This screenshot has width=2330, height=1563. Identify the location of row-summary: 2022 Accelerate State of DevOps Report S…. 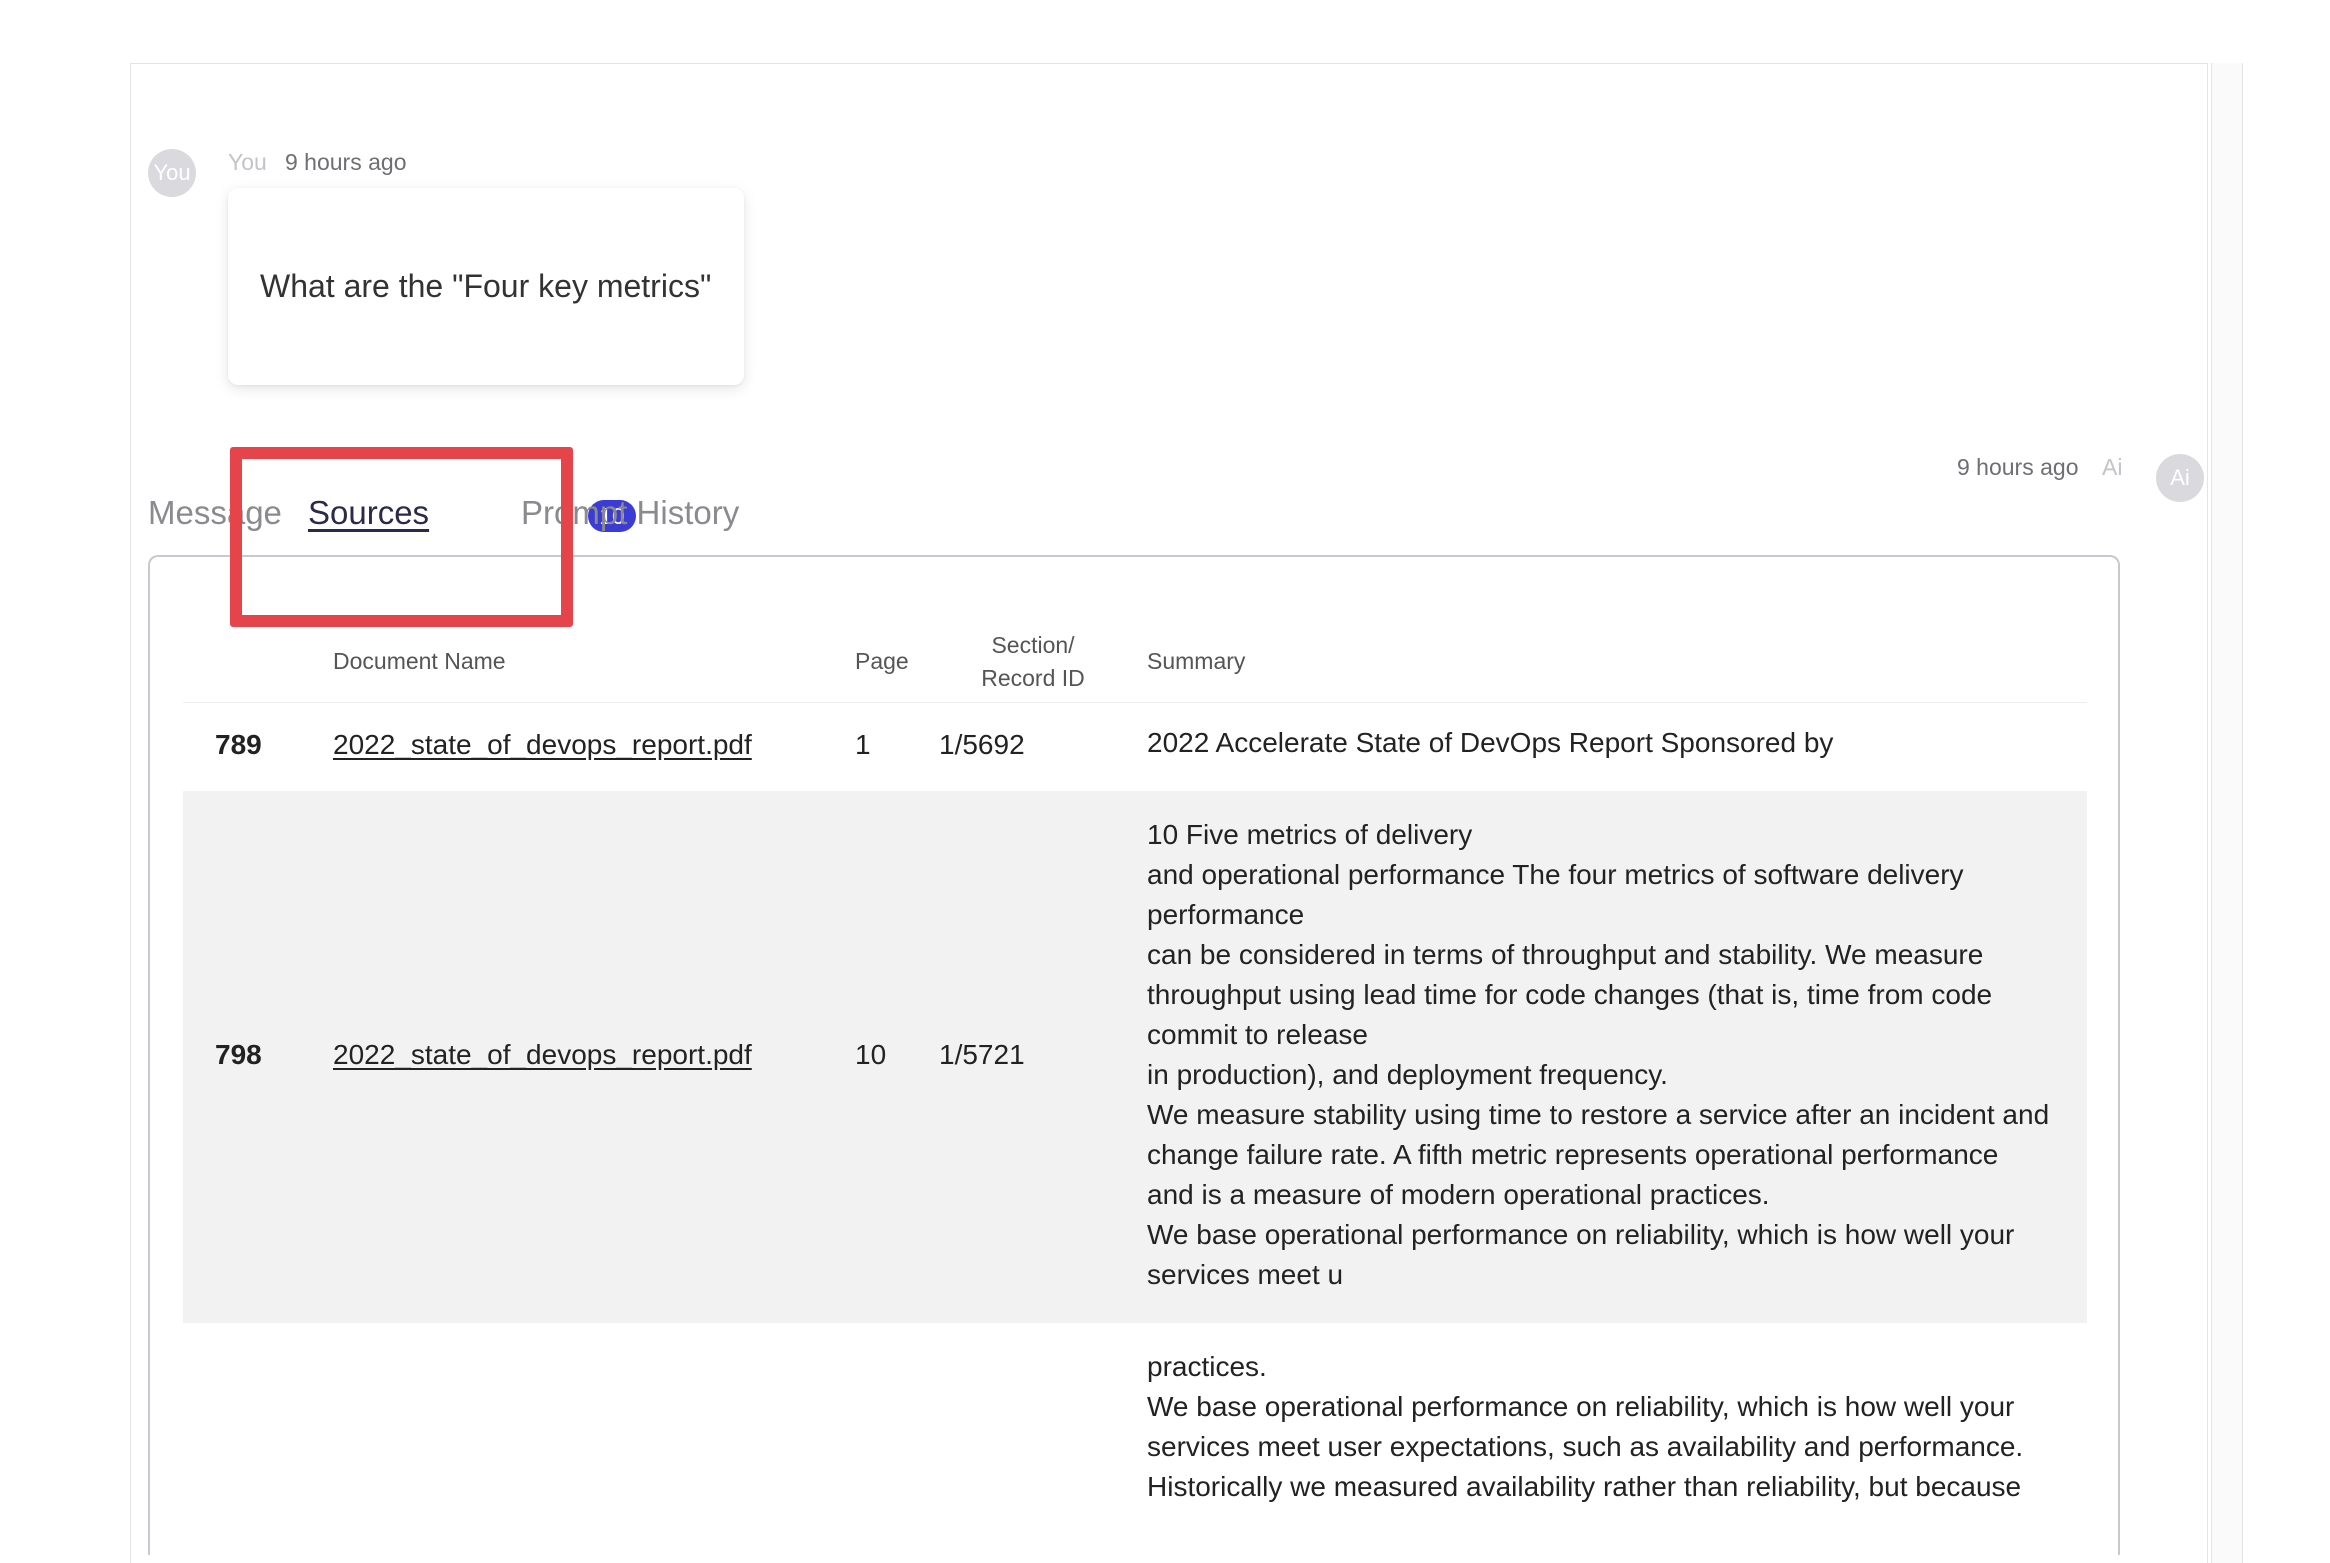
(1612, 743).